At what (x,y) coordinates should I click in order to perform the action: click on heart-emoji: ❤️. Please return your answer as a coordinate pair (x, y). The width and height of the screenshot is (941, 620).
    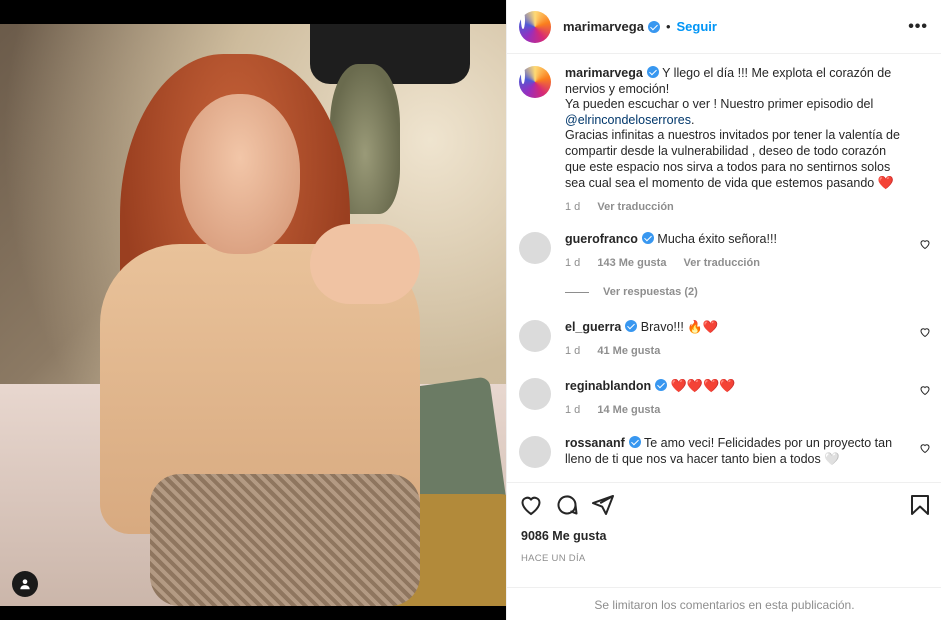
    Looking at the image, I should click on (885, 183).